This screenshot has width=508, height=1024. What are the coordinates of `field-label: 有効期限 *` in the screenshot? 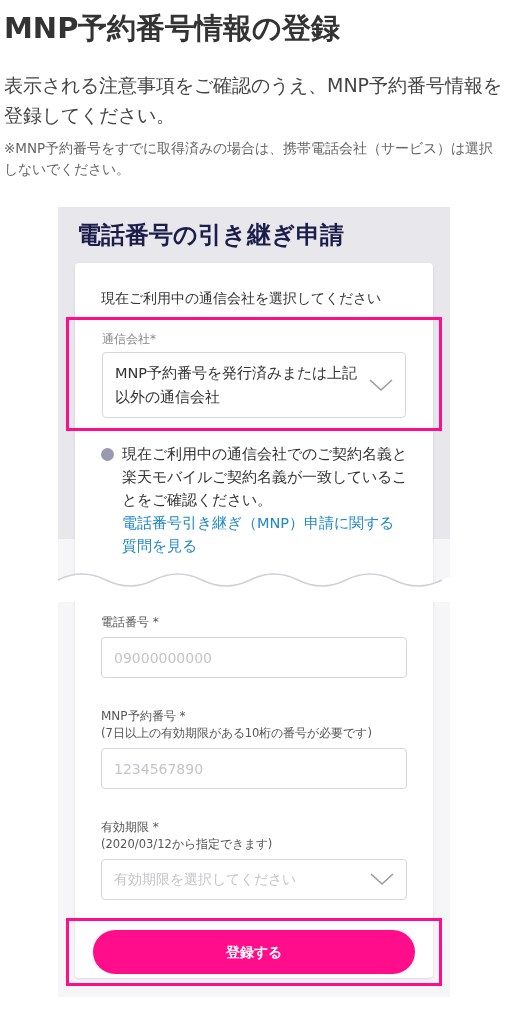 It's located at (130, 827).